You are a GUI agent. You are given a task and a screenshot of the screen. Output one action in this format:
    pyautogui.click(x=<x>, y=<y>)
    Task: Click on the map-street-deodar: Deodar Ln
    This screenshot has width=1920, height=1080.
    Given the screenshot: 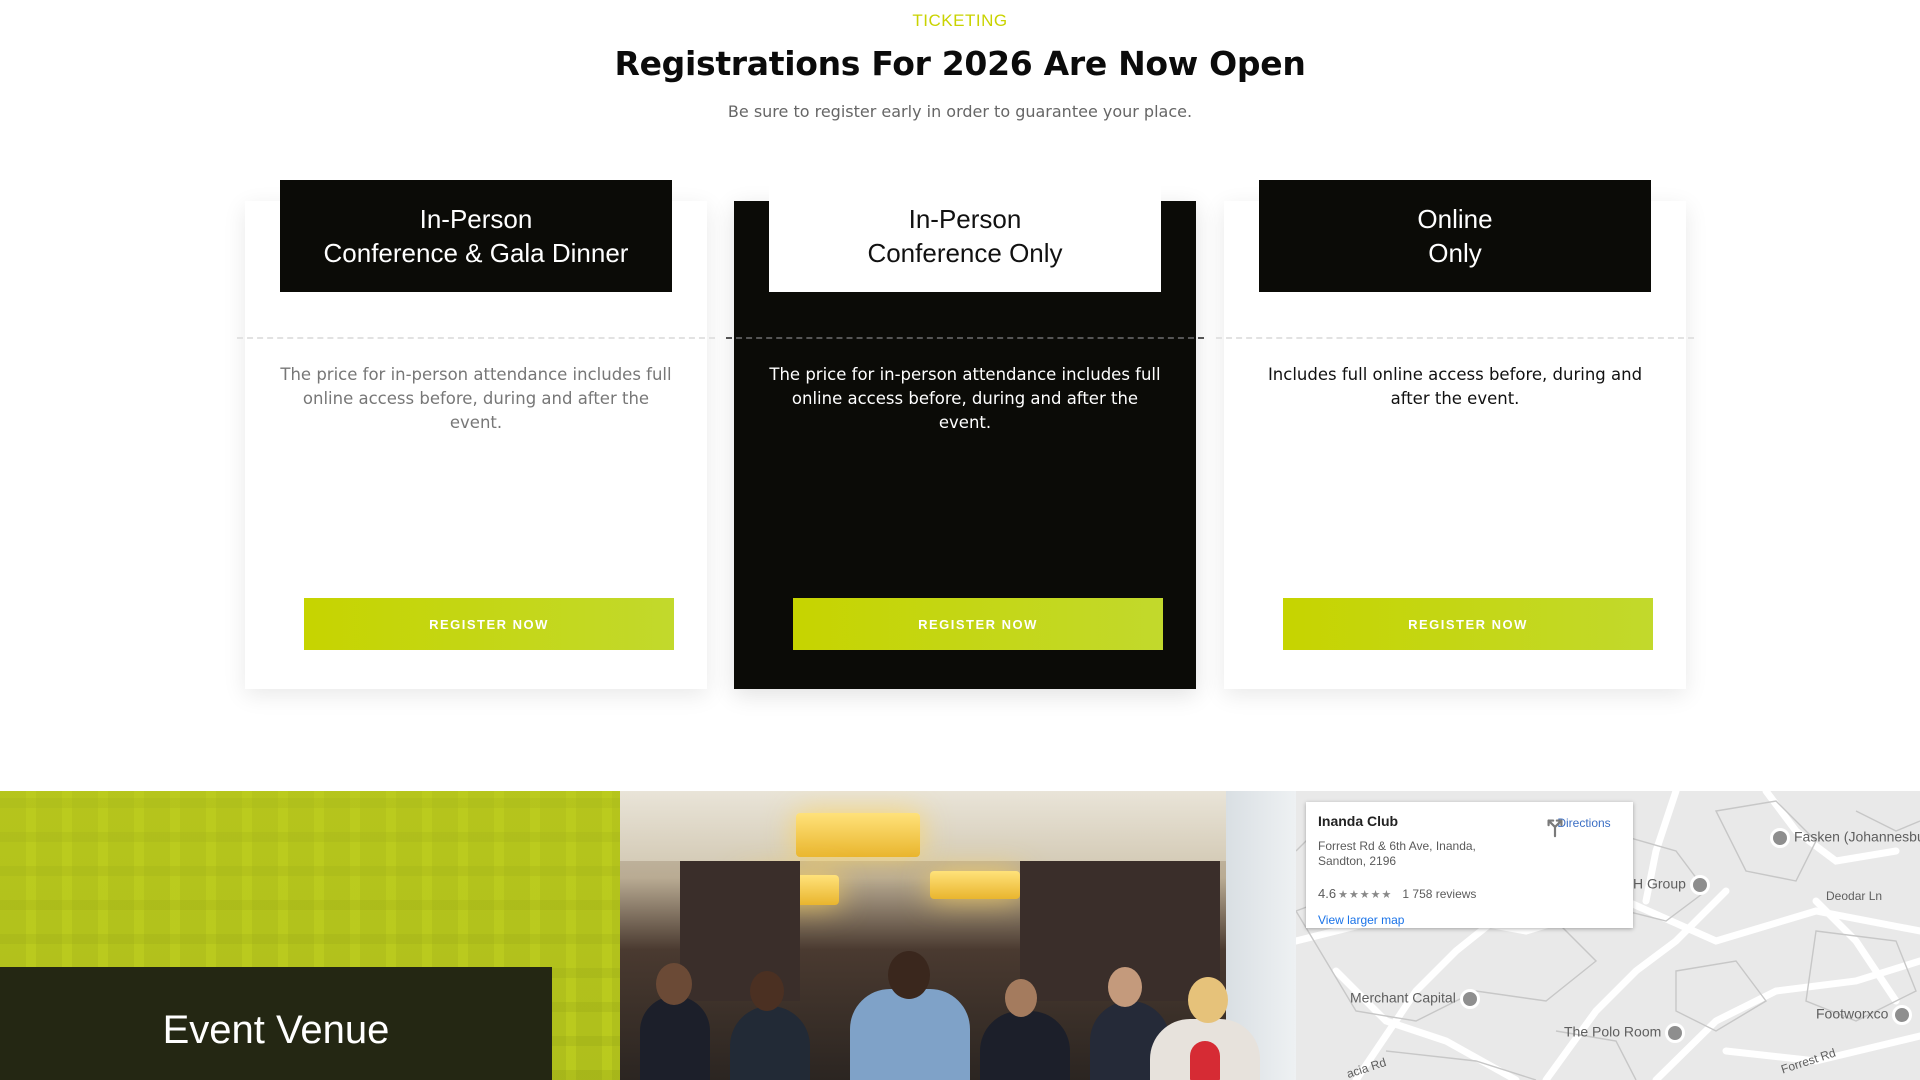 What is the action you would take?
    pyautogui.click(x=1854, y=896)
    